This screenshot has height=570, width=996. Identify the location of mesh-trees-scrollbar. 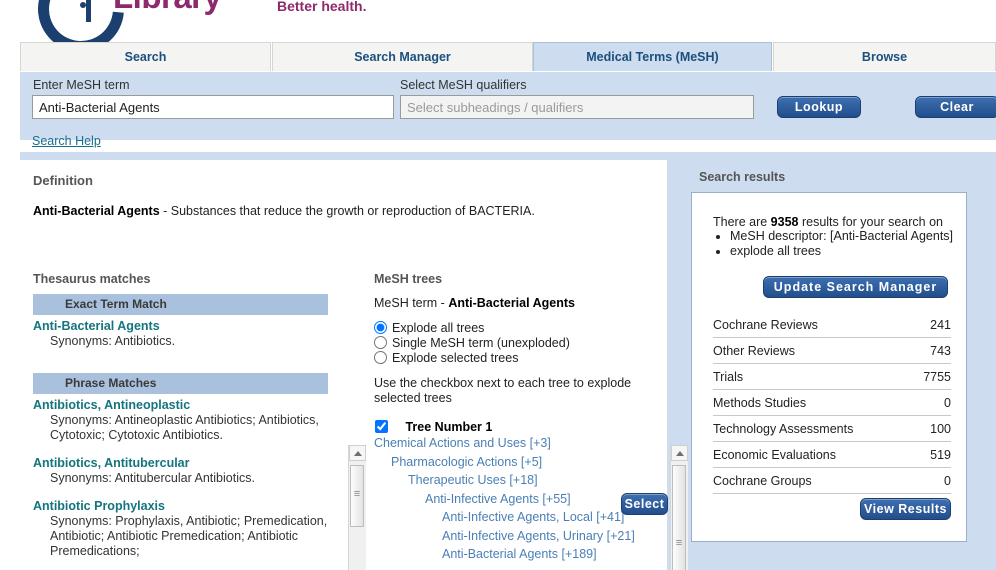
(679, 507).